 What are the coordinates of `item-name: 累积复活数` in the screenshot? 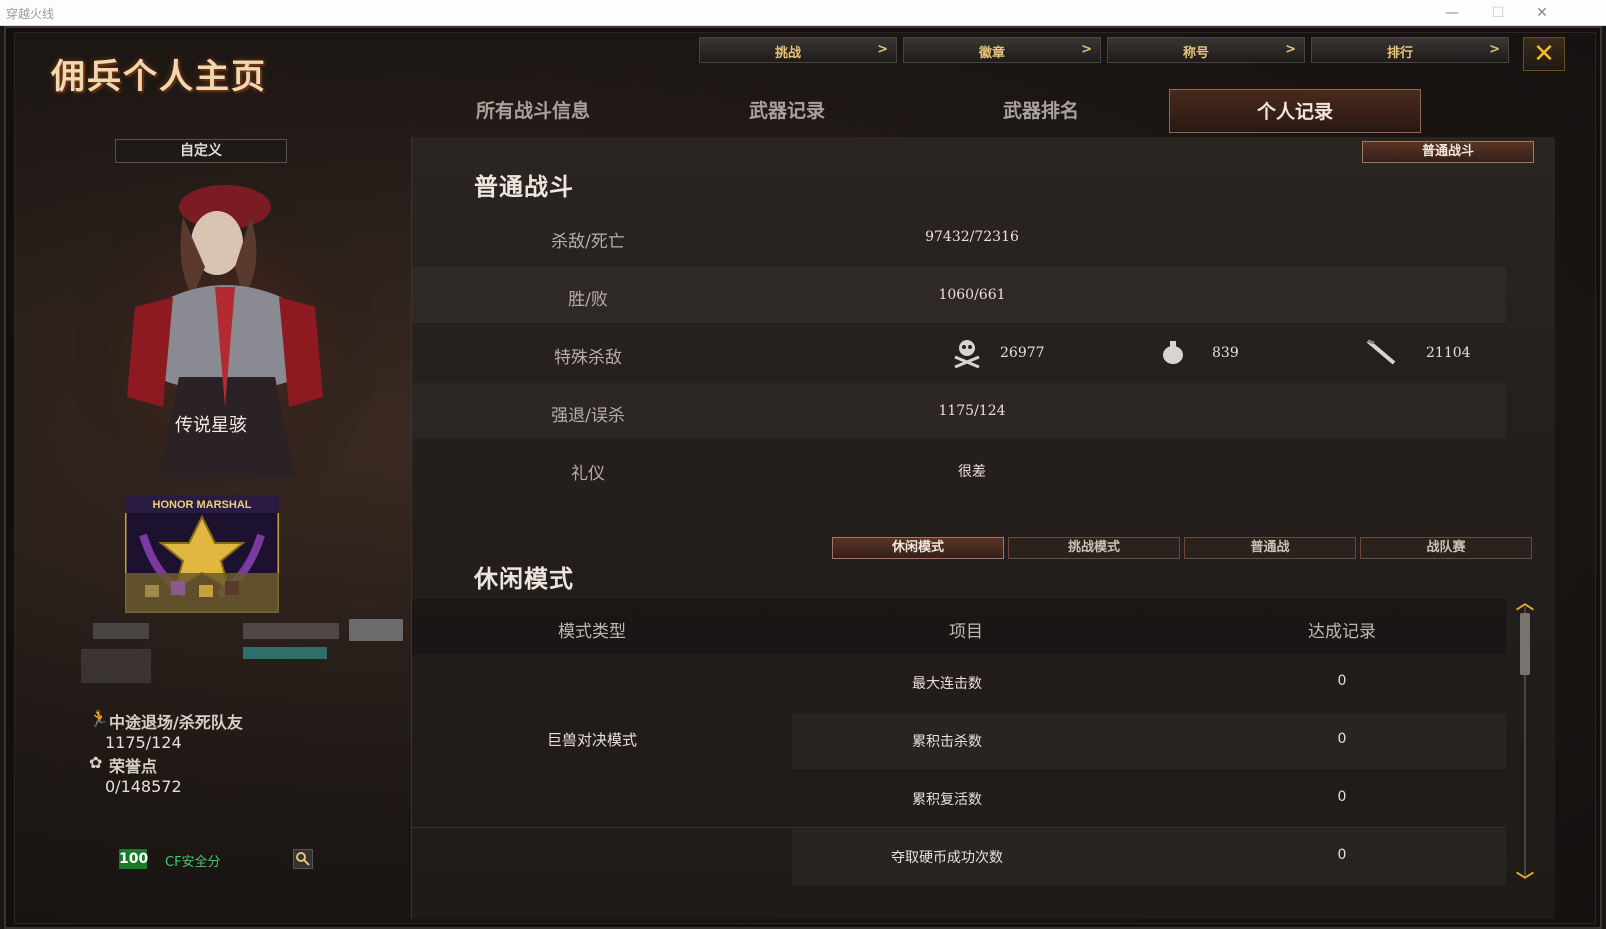 It's located at (947, 800).